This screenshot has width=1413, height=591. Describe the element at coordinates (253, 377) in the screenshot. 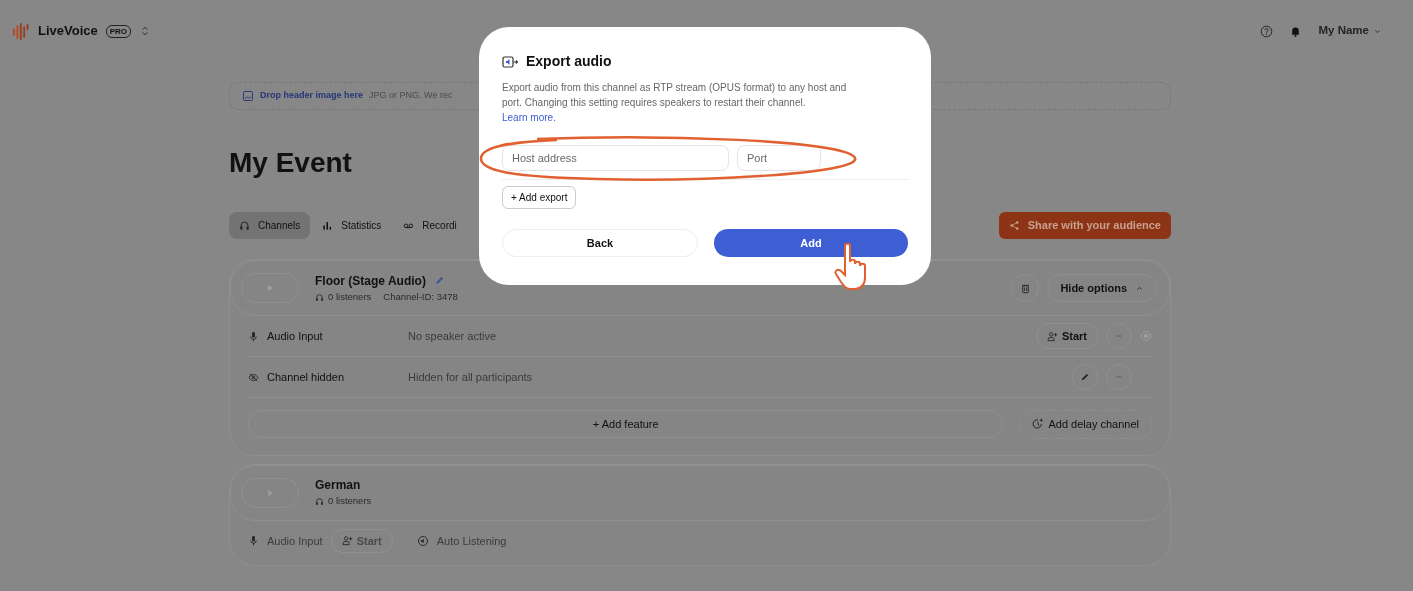

I see `eye-slash-icon` at that location.